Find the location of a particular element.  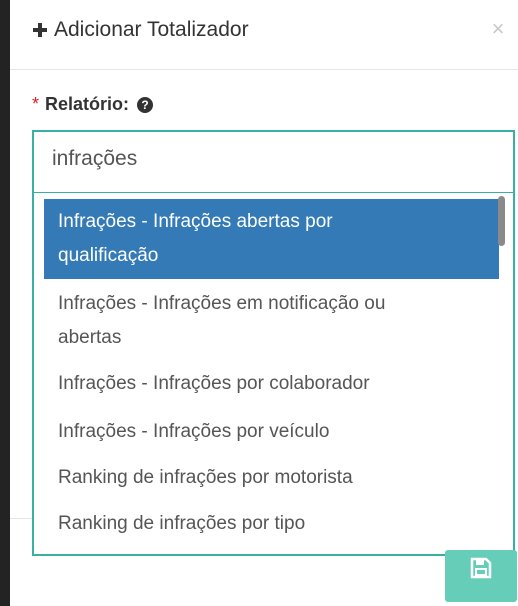

option-line: Ranking de infrações por motorista is located at coordinates (205, 477).